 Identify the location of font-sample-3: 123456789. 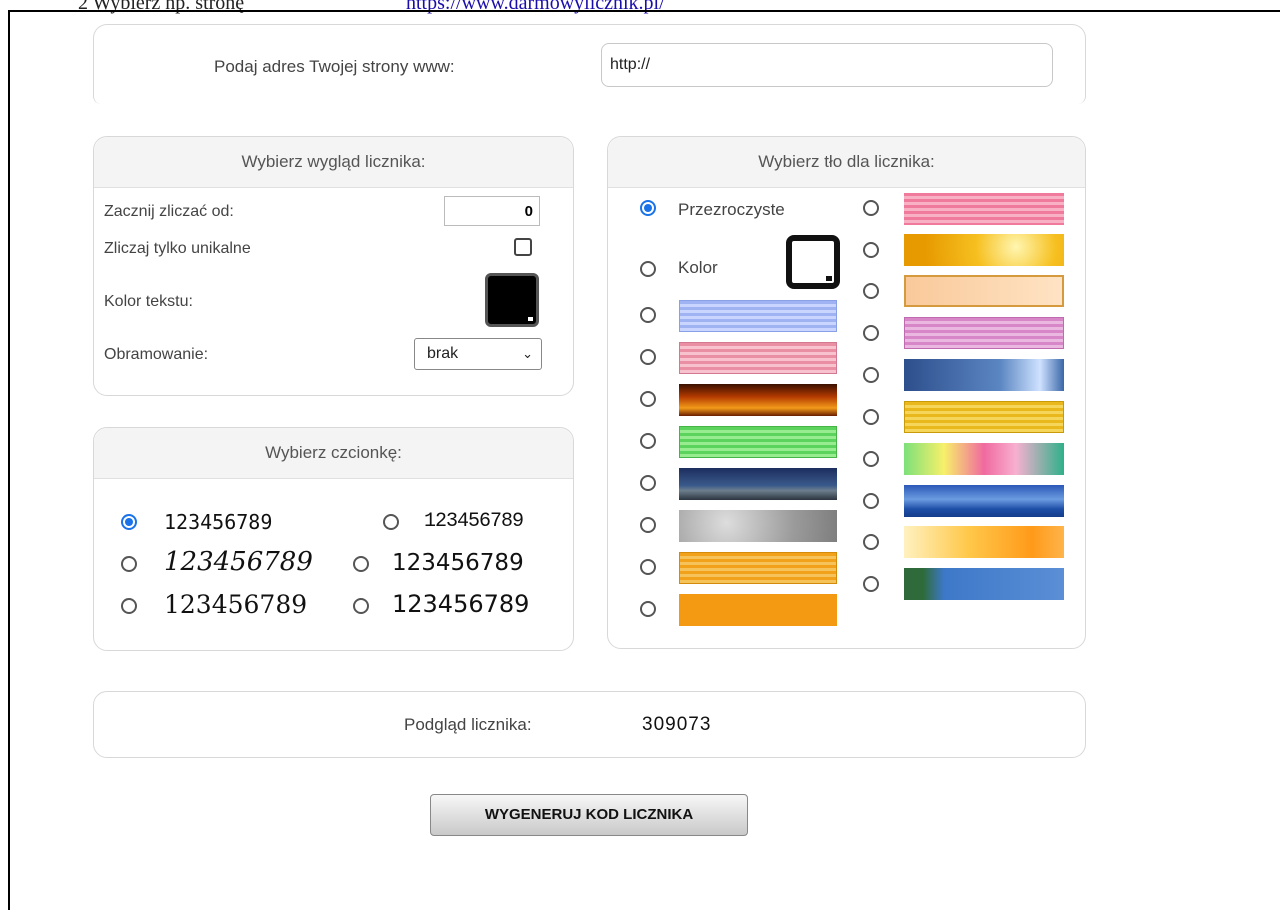
(238, 562).